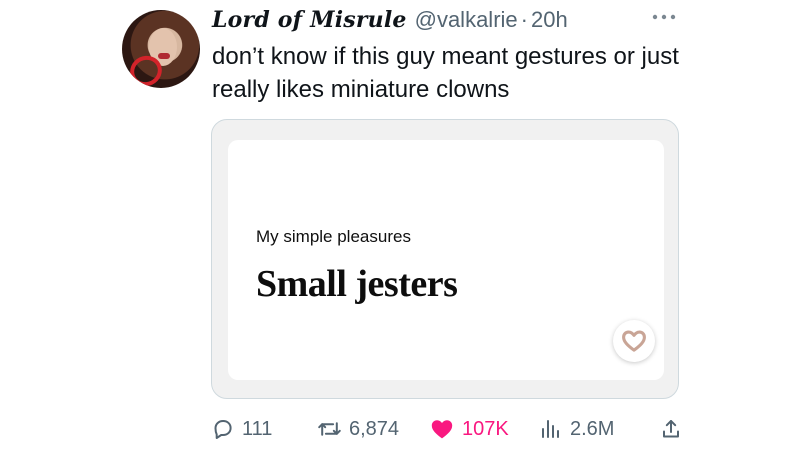 Image resolution: width=800 pixels, height=450 pixels. What do you see at coordinates (485, 428) in the screenshot?
I see `like-count: 107K` at bounding box center [485, 428].